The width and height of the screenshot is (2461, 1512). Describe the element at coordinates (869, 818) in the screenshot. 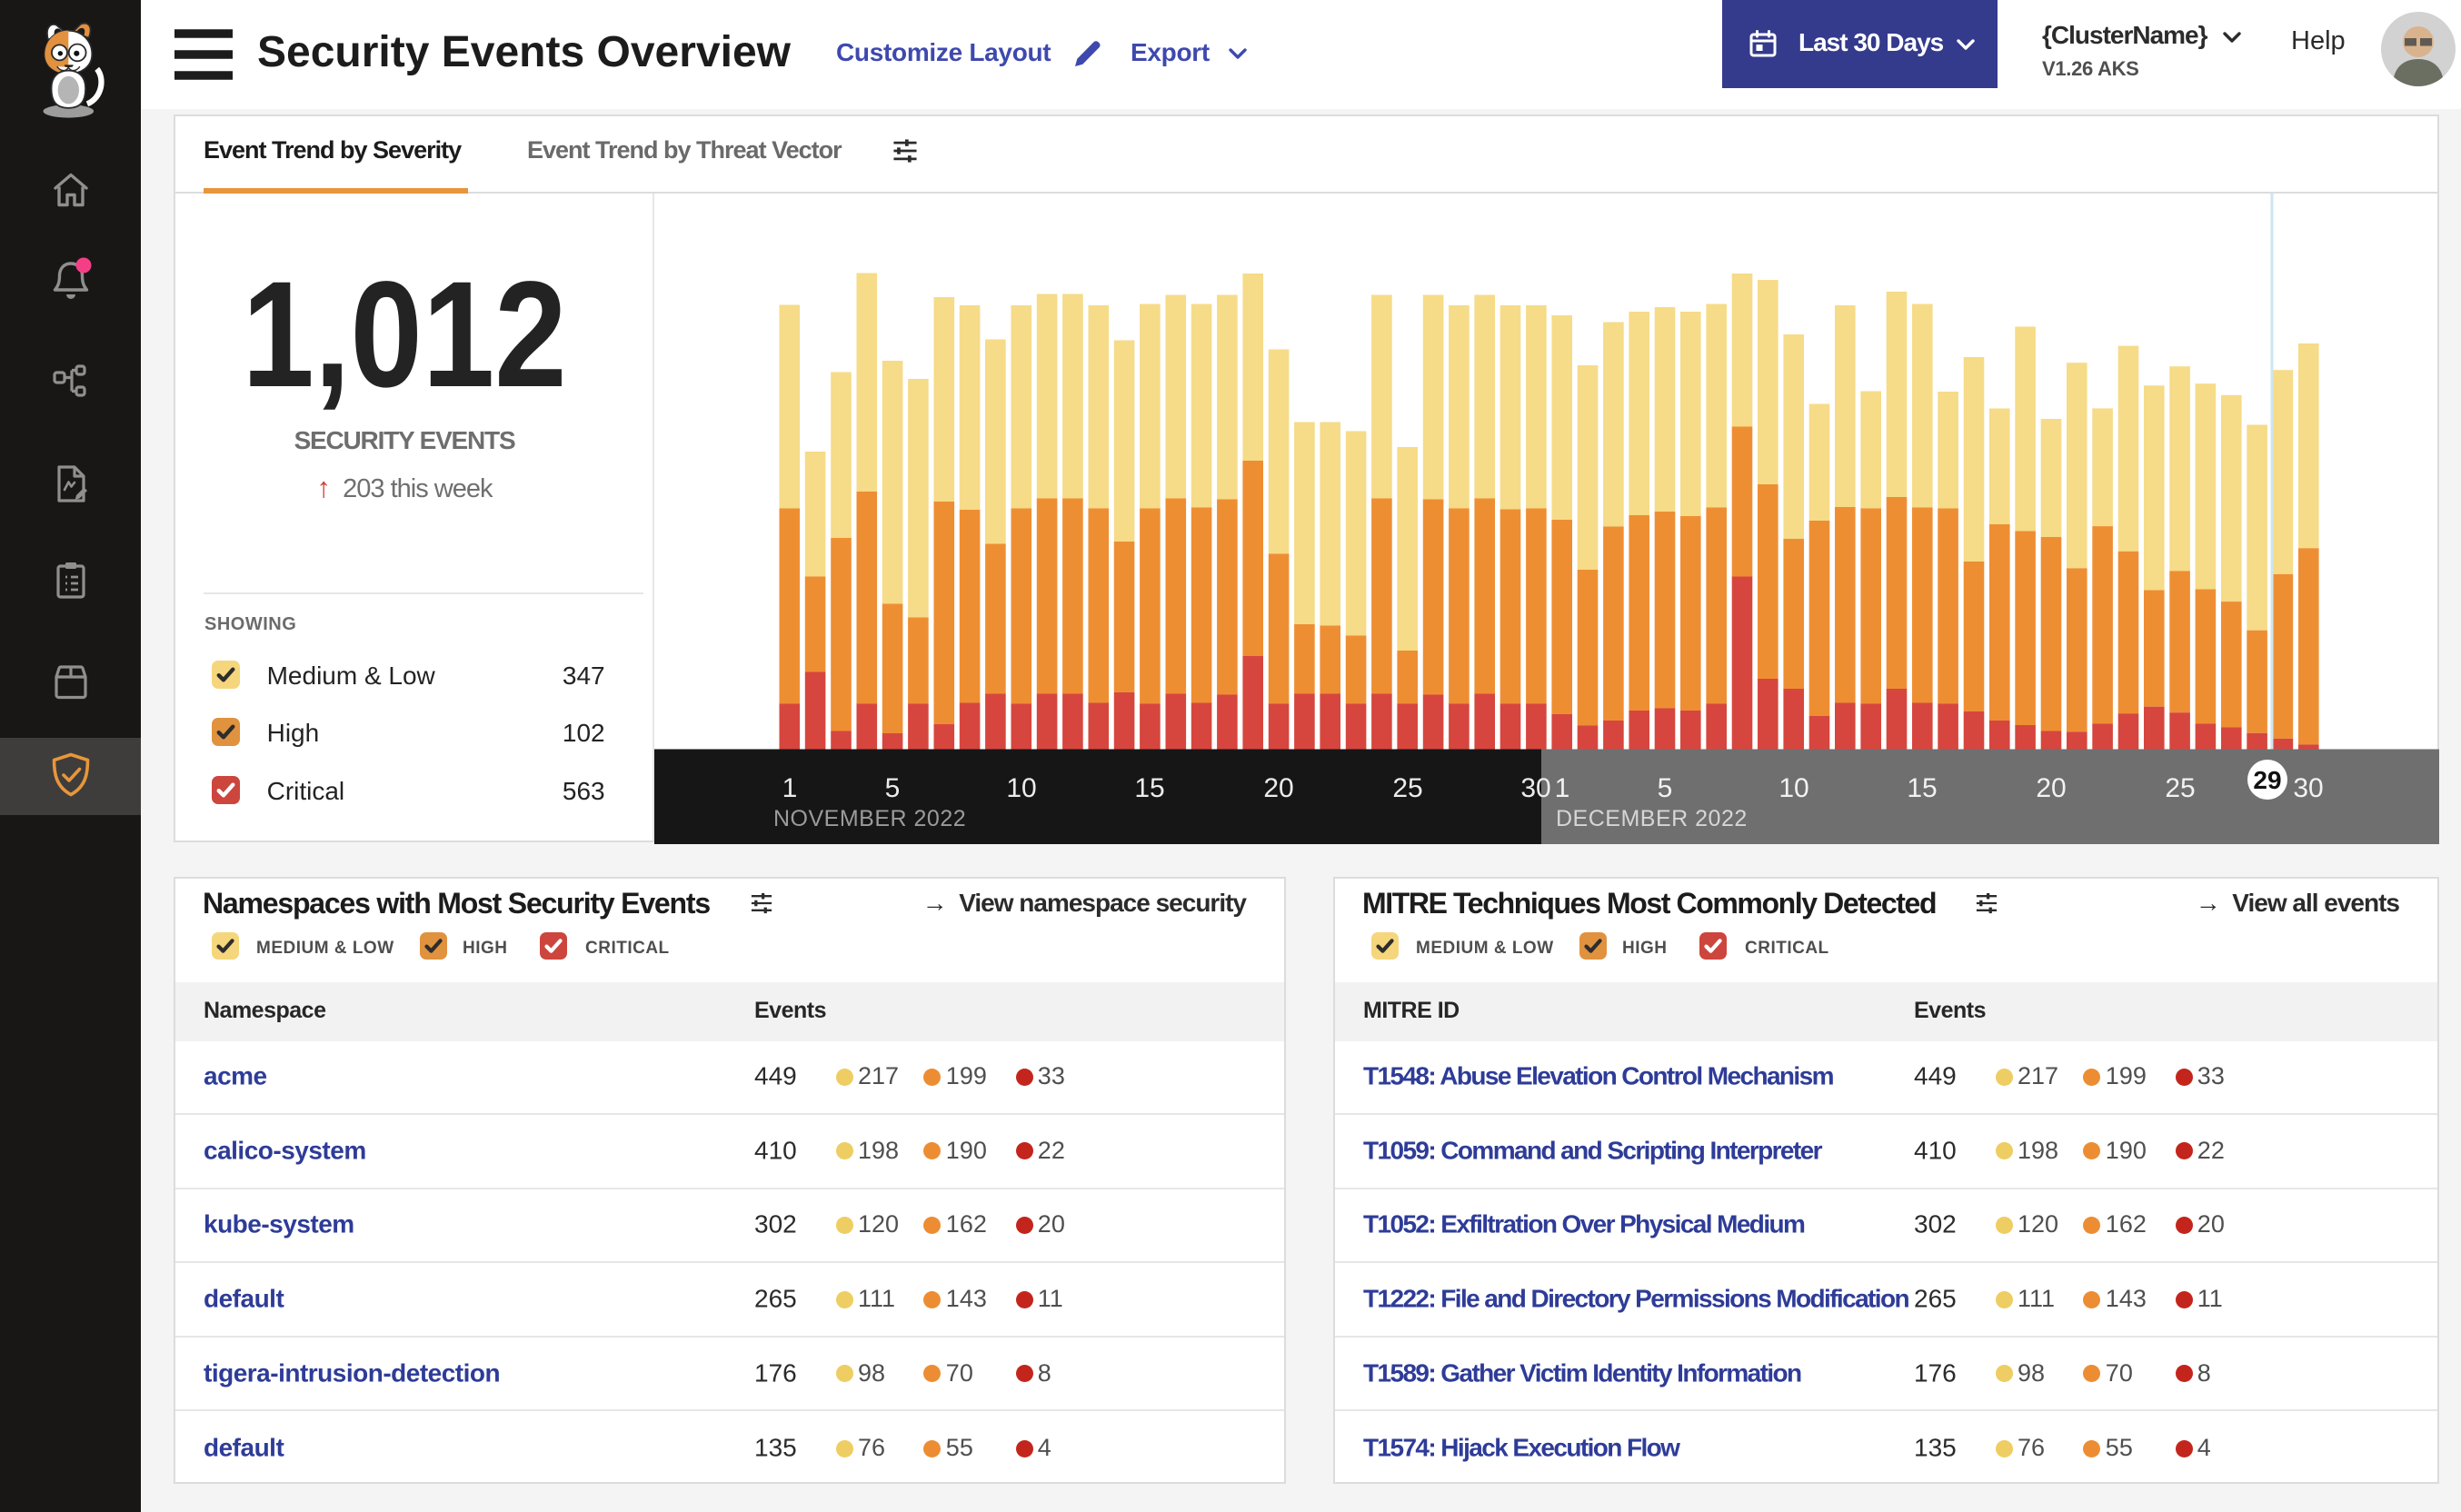

I see `svg-text: NOVEMBER 2022` at that location.